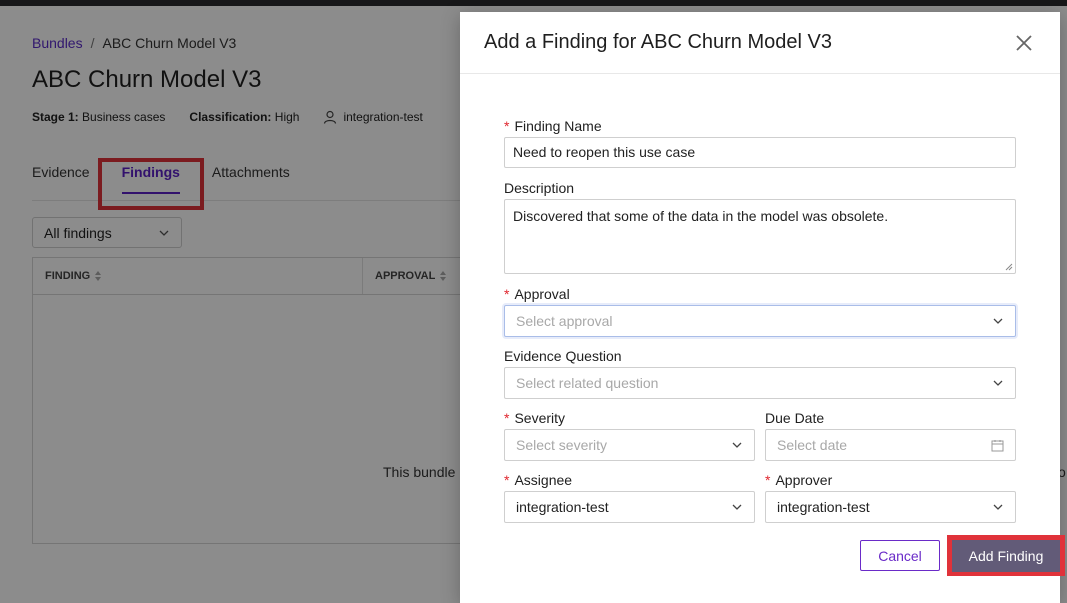 The height and width of the screenshot is (603, 1067). I want to click on close-button, so click(1024, 43).